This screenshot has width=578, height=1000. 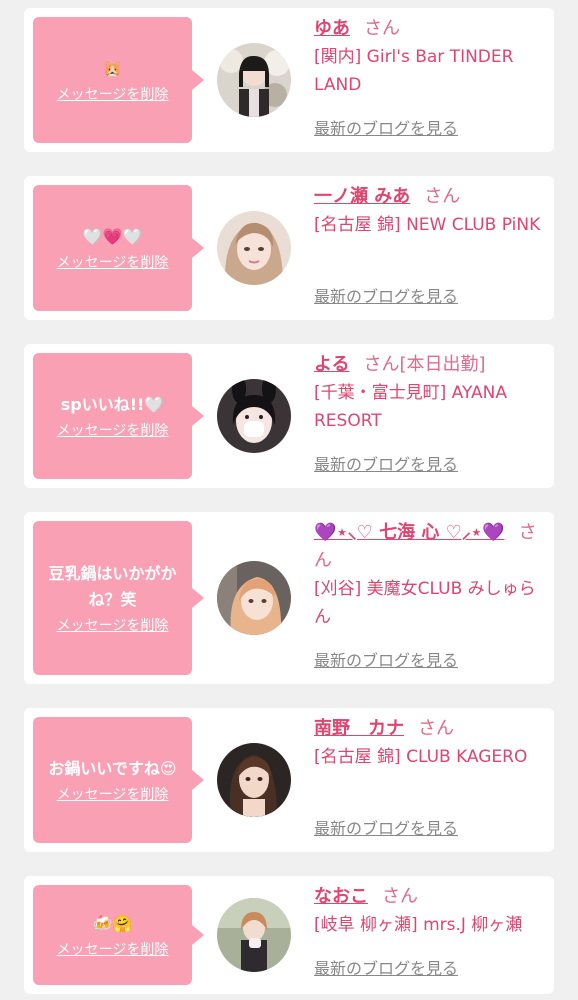 I want to click on cast-name-link: 一ノ瀬 みあ, so click(x=362, y=196).